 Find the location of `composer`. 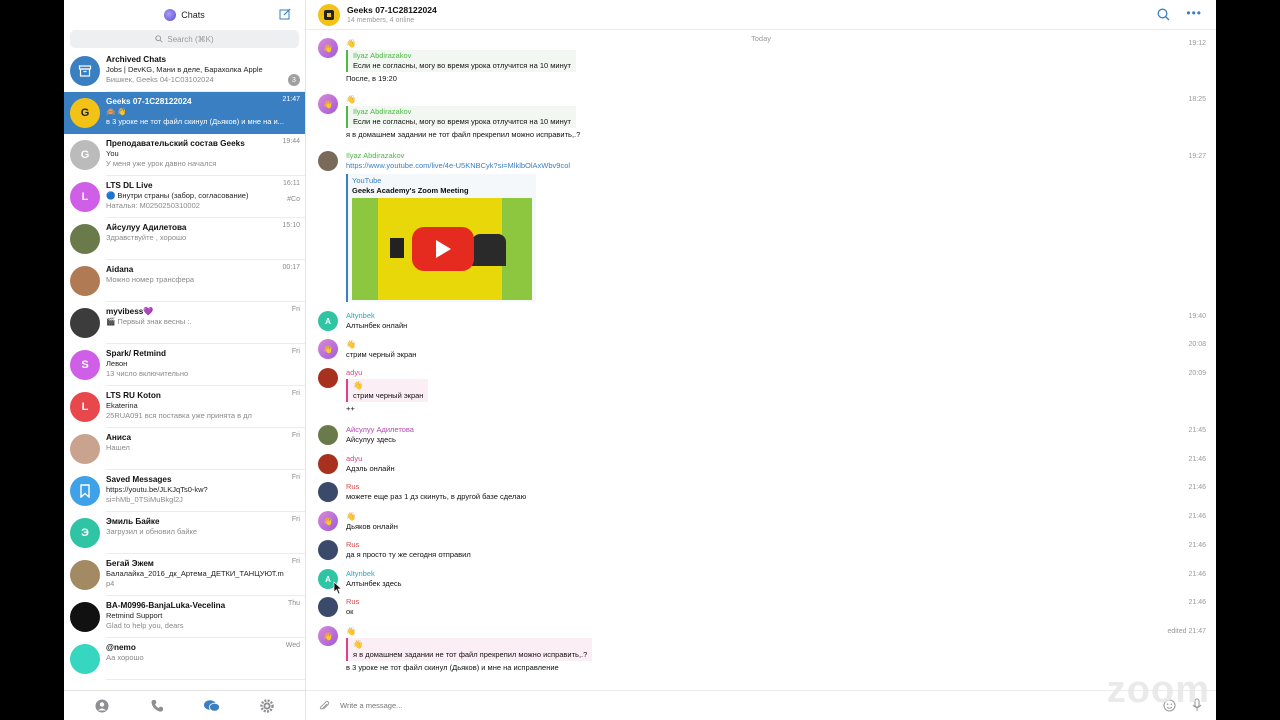

composer is located at coordinates (761, 705).